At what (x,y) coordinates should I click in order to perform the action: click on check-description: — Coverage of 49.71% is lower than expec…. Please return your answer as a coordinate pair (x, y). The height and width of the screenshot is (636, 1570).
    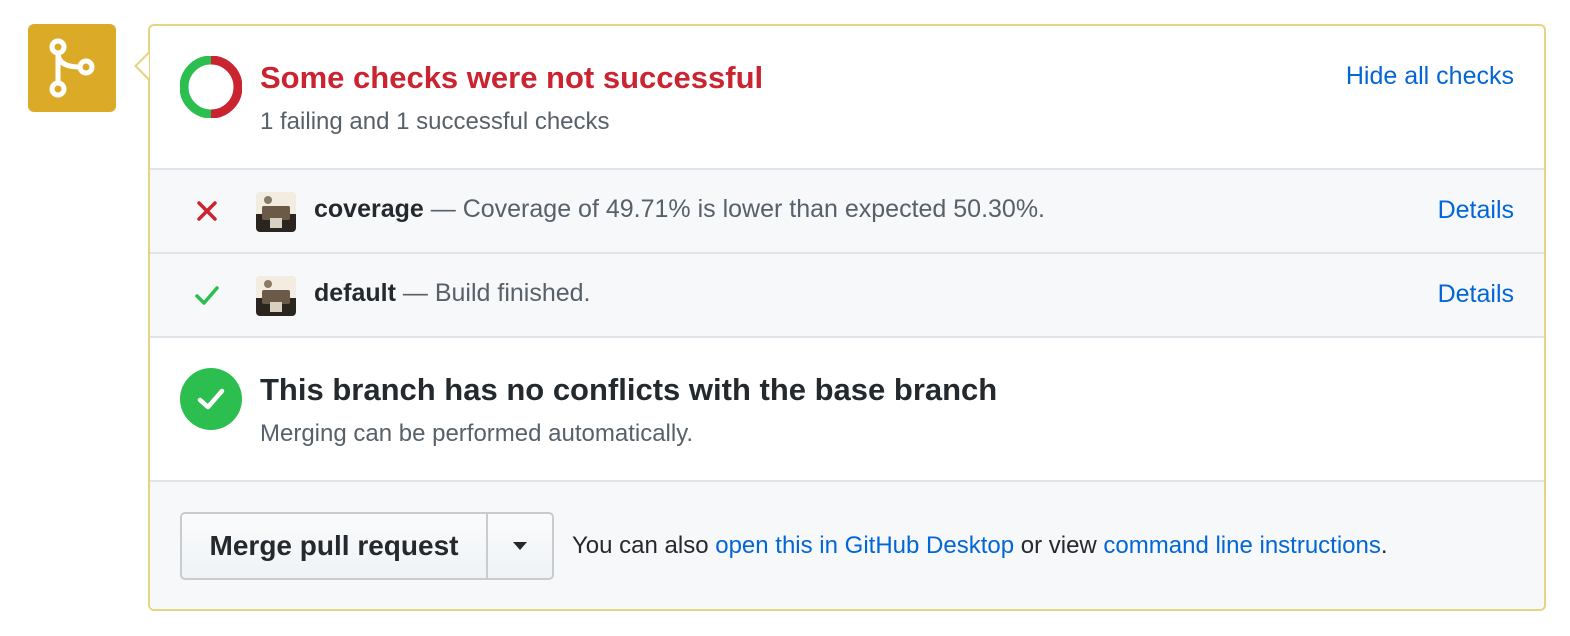
    Looking at the image, I should click on (738, 209).